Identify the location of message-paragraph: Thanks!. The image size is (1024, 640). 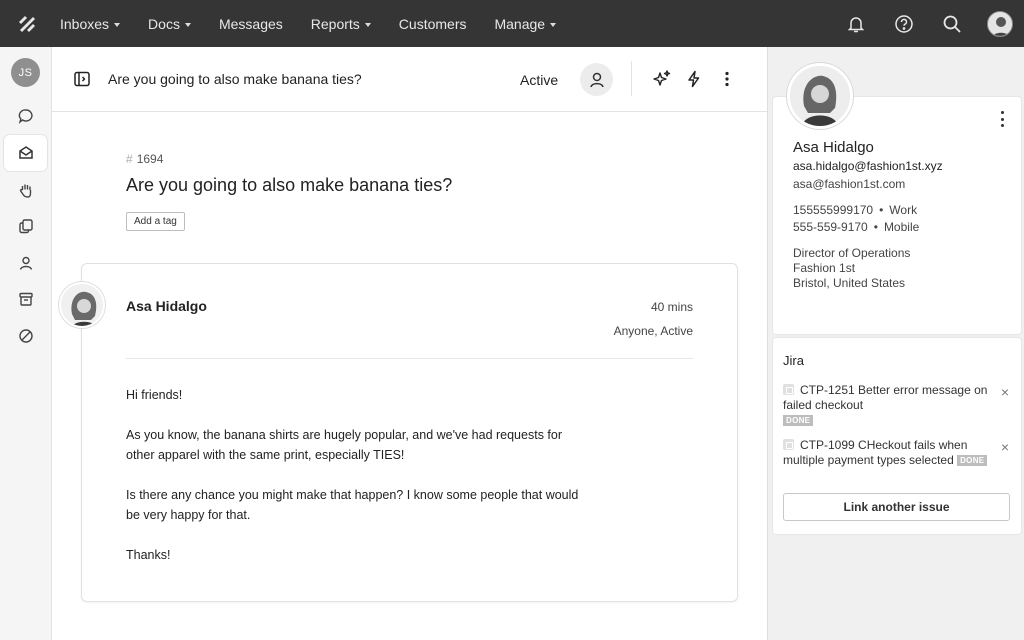
(148, 555).